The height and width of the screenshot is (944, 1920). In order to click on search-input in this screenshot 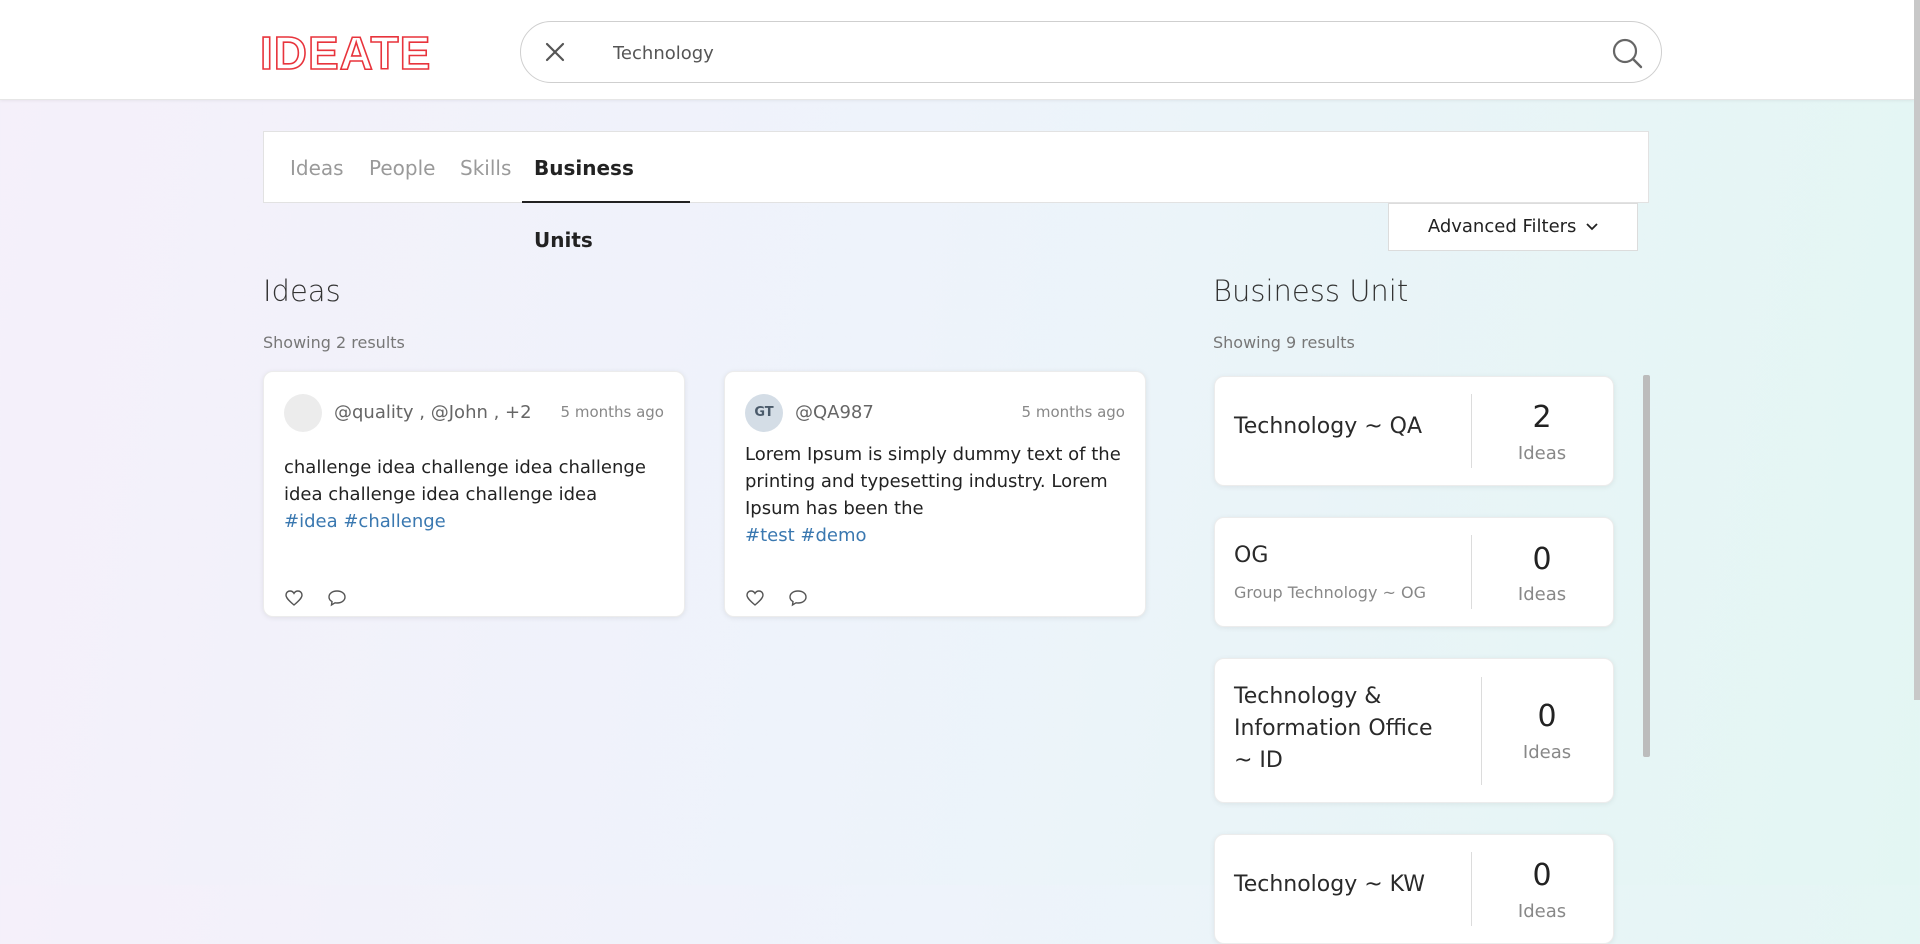, I will do `click(1063, 53)`.